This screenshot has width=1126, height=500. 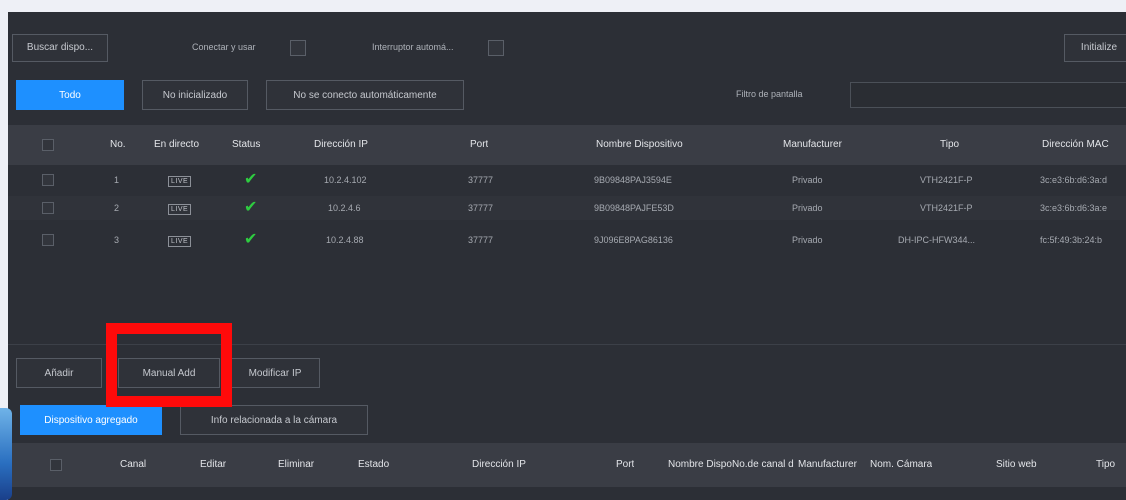 I want to click on row-device-name: 9J096E8PAG86136, so click(x=633, y=240).